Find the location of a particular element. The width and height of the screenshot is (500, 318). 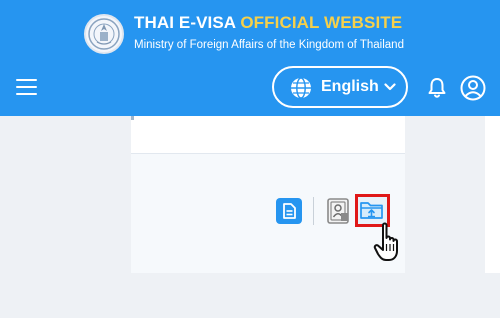

adjacent-card is located at coordinates (492, 194).